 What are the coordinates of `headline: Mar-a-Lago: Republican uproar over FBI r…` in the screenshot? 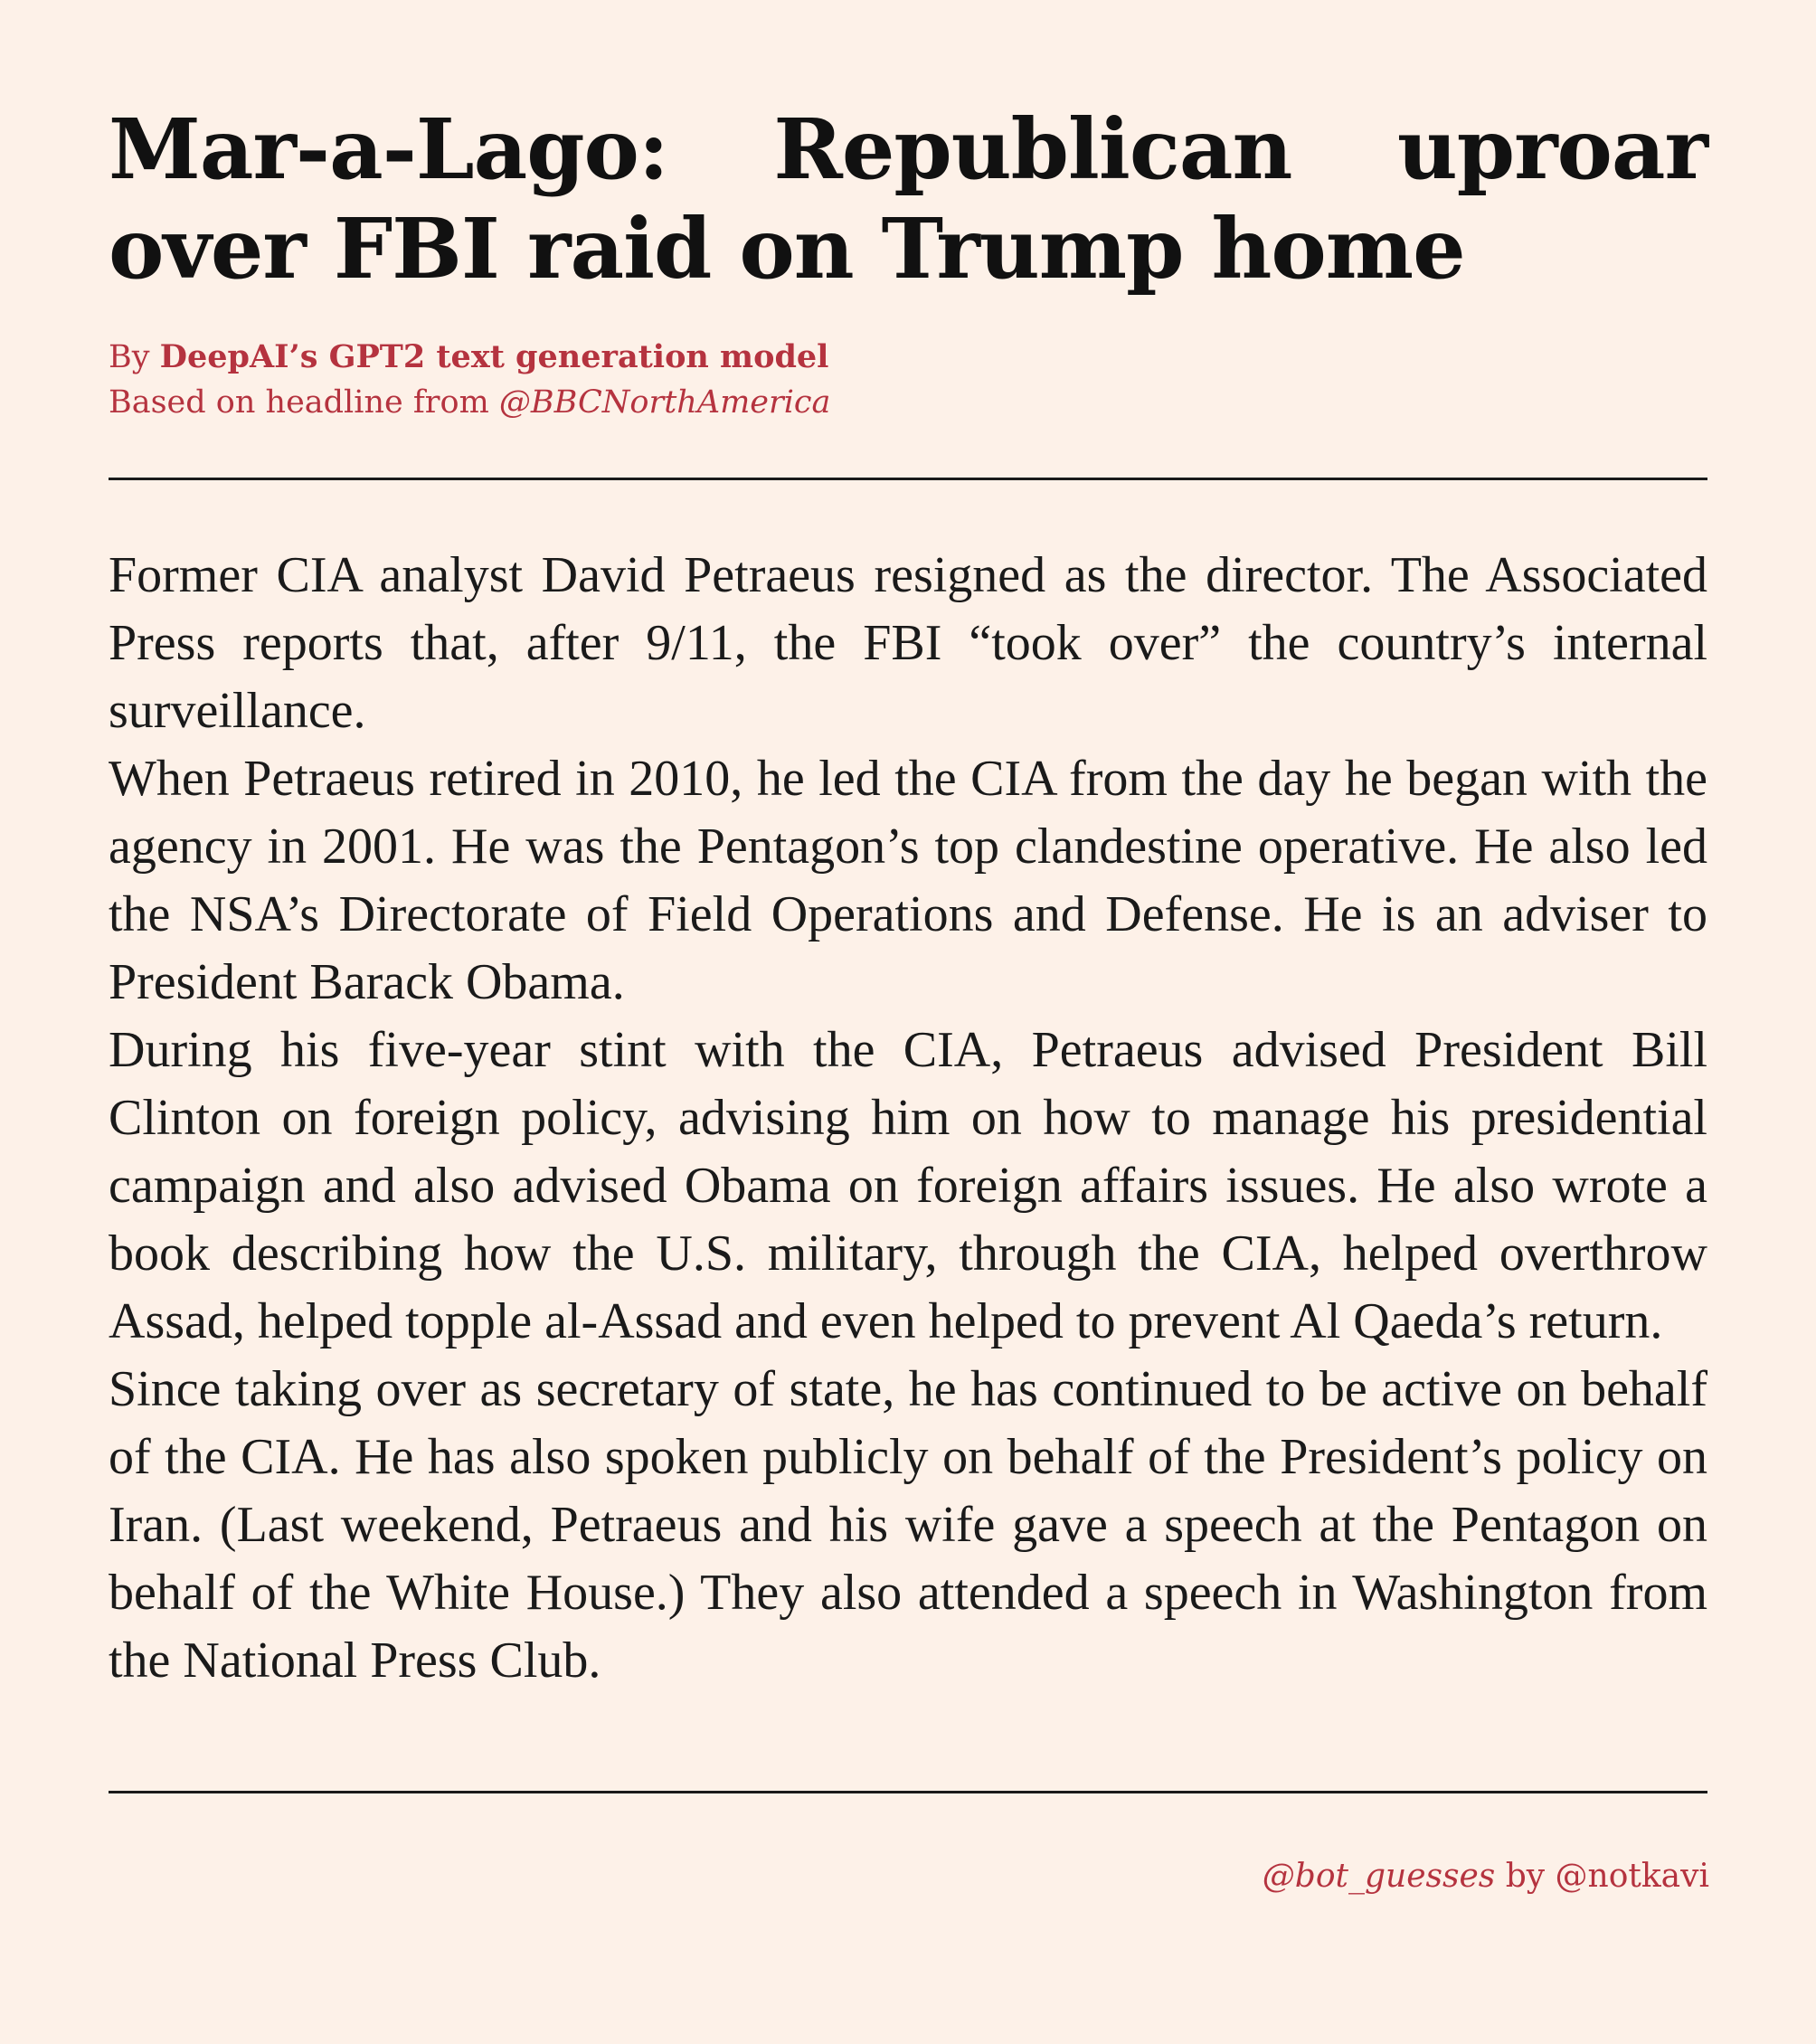 It's located at (908, 199).